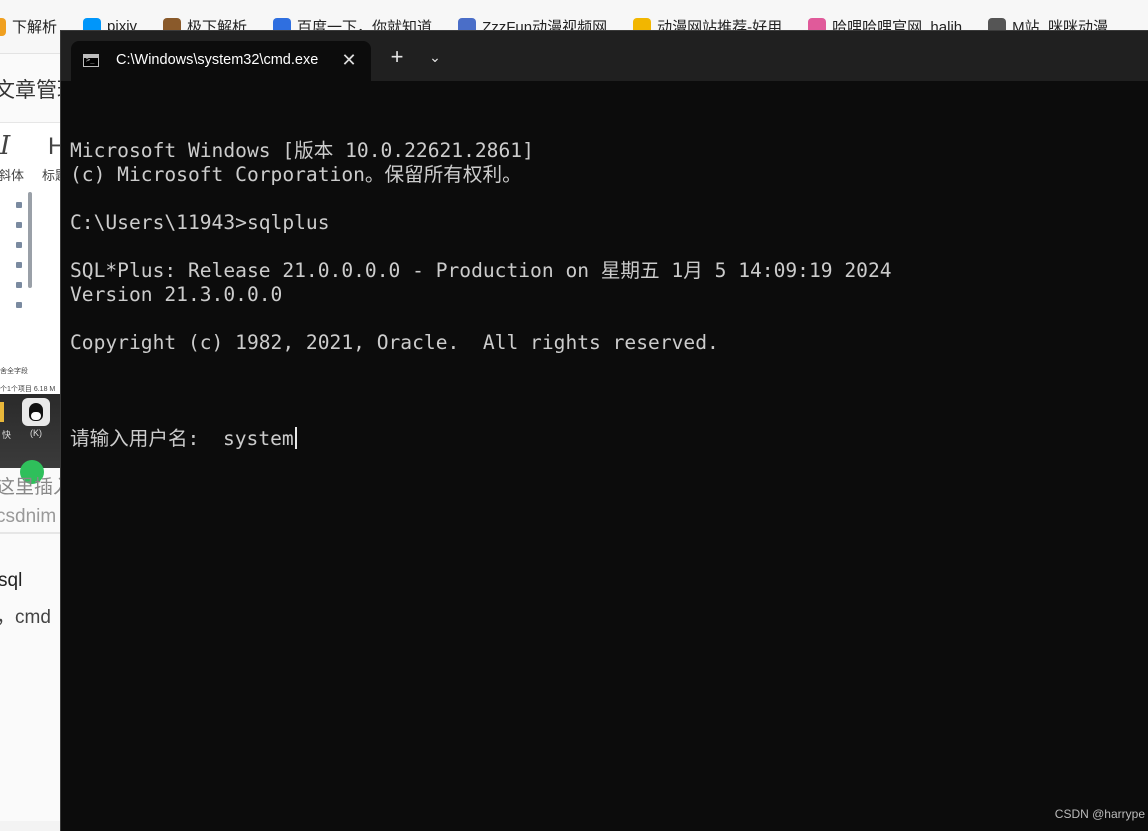 The height and width of the screenshot is (831, 1148). What do you see at coordinates (31, 533) in the screenshot?
I see `divider` at bounding box center [31, 533].